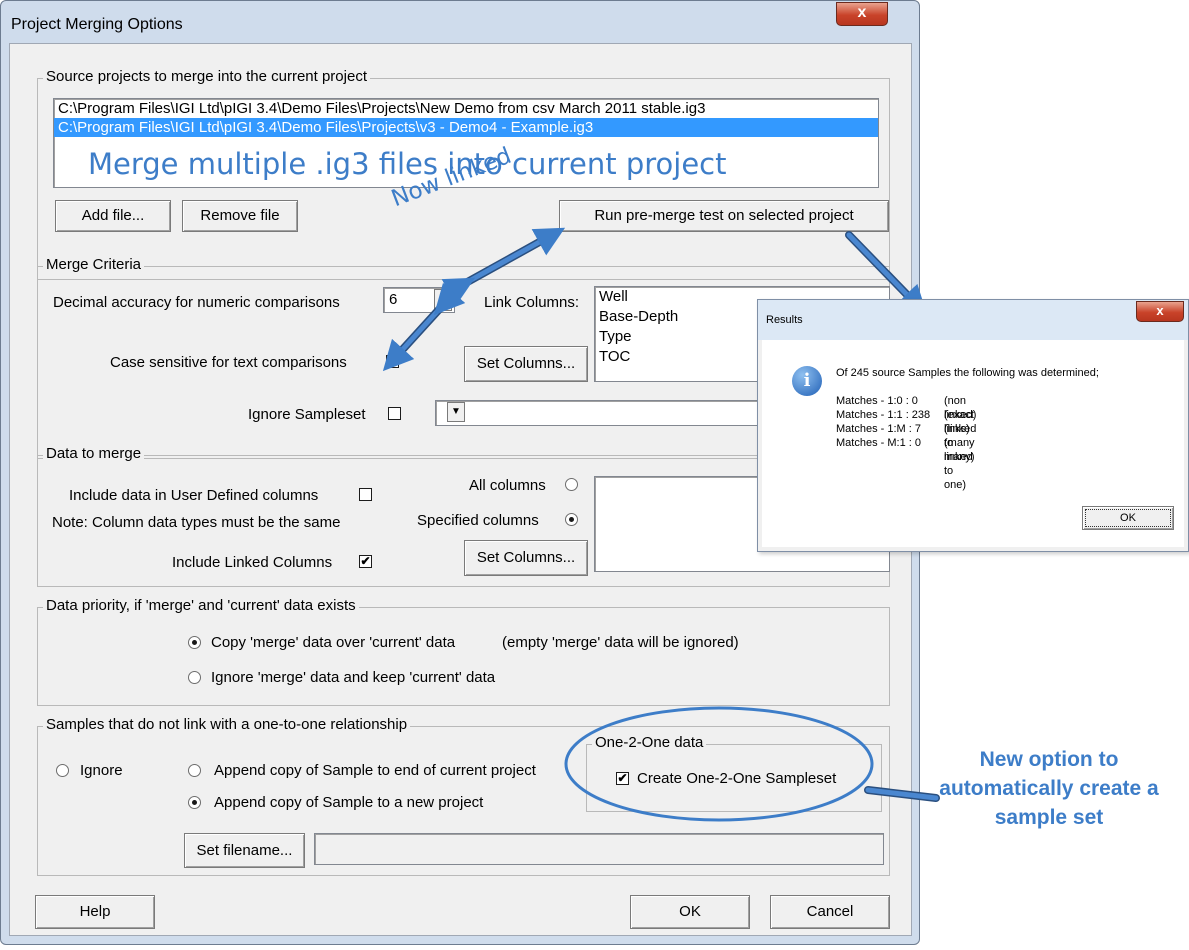 The width and height of the screenshot is (1189, 950). Describe the element at coordinates (905, 421) in the screenshot. I see `match-row: Matches - 1:1 : 238 (exact links)` at that location.